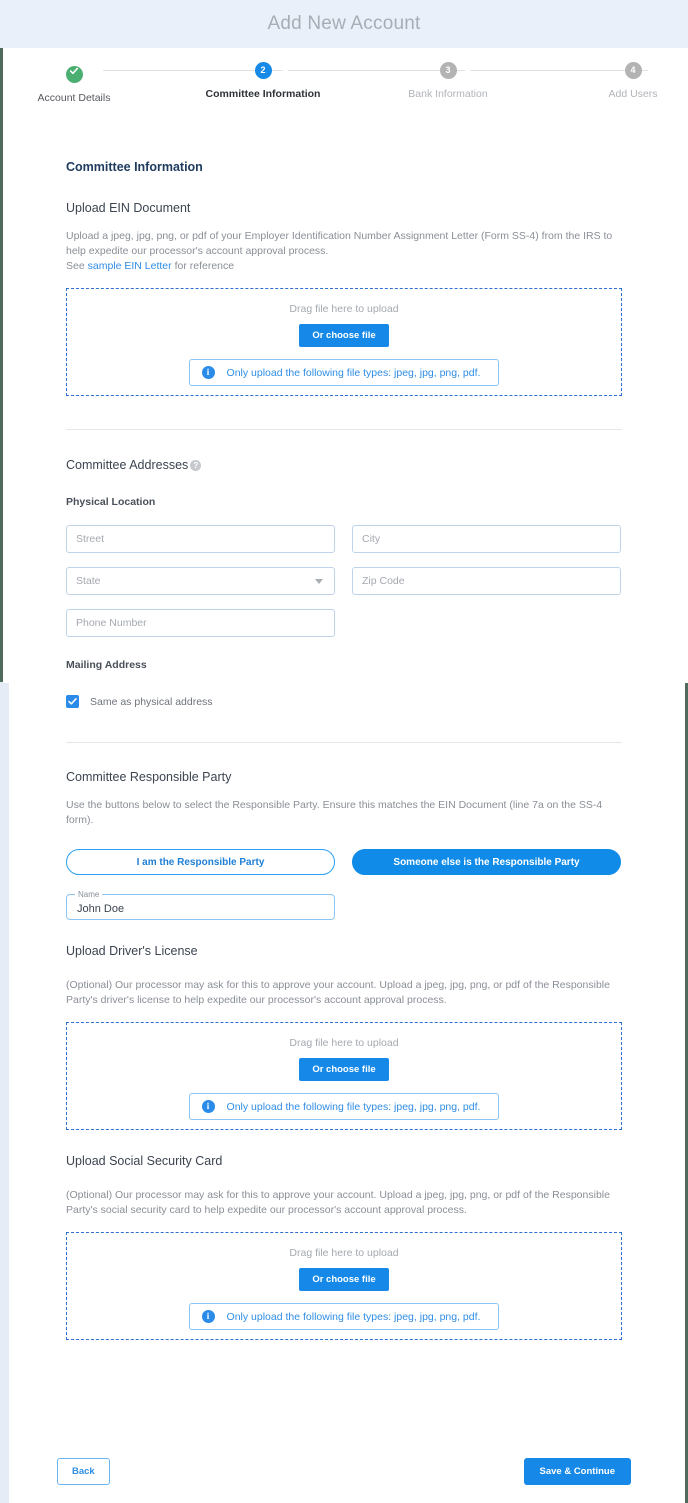  I want to click on step-add-users: 4 Add Users, so click(630, 81).